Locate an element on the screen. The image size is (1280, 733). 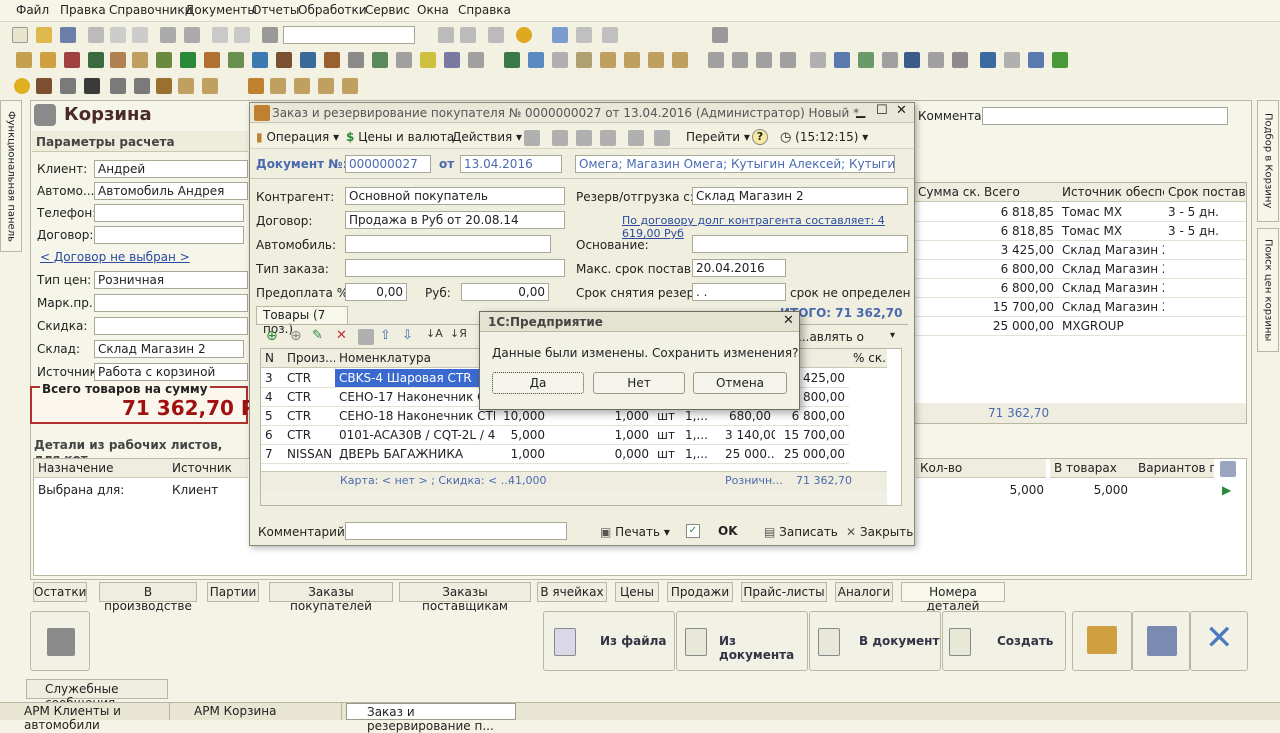
right-grid-cell: MXGROUP is located at coordinates (1111, 326).